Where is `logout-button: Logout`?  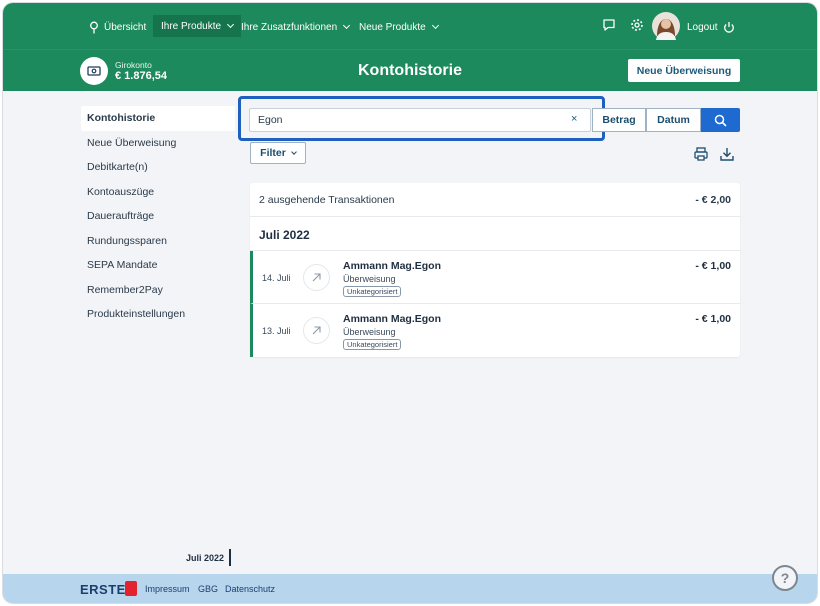 logout-button: Logout is located at coordinates (711, 27).